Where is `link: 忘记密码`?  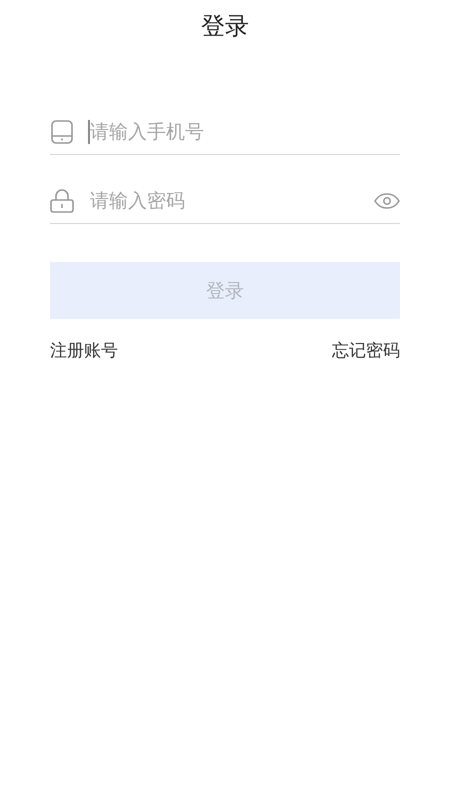 link: 忘记密码 is located at coordinates (366, 350).